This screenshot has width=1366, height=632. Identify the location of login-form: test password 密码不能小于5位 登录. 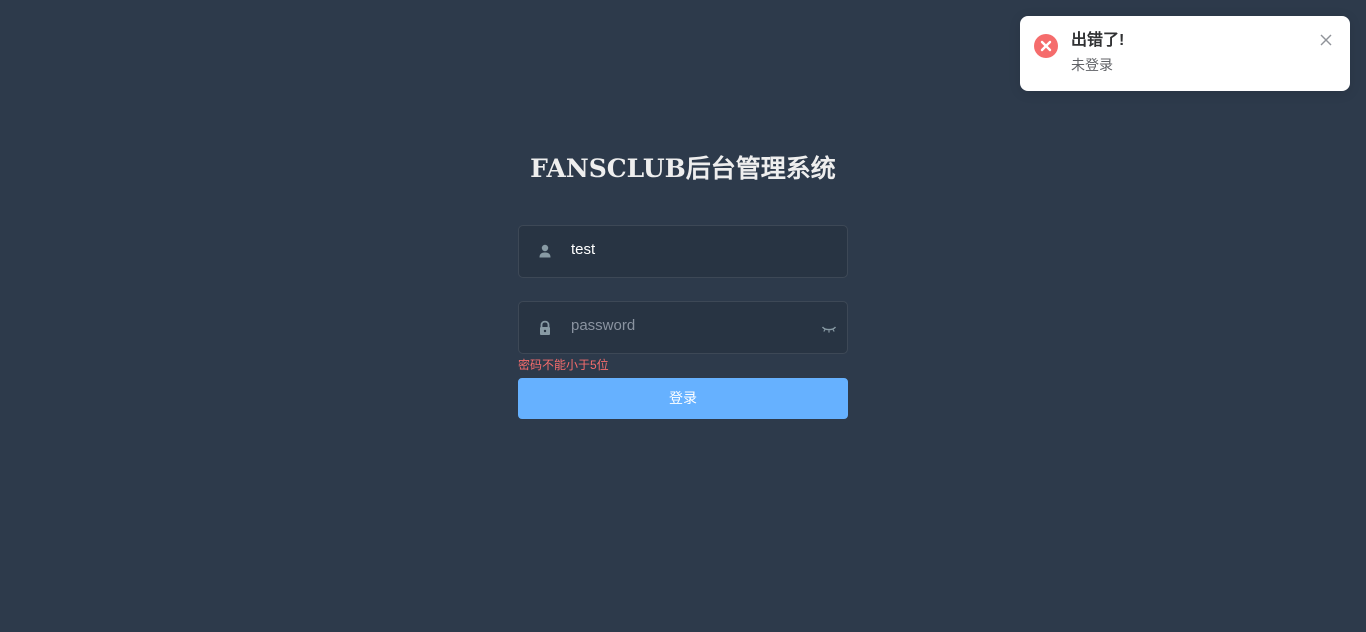
(683, 322).